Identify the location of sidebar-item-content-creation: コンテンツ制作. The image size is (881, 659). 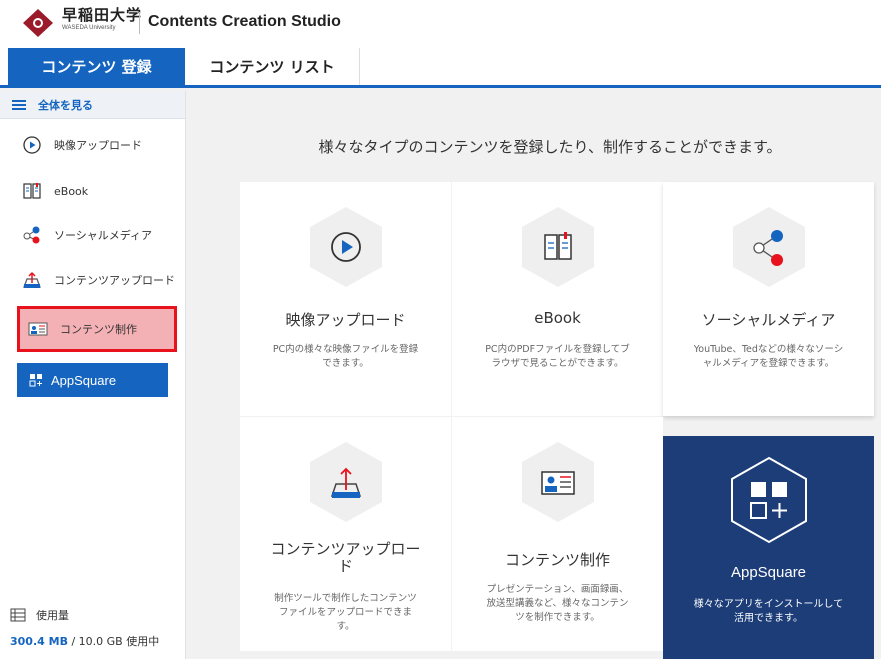
(97, 329).